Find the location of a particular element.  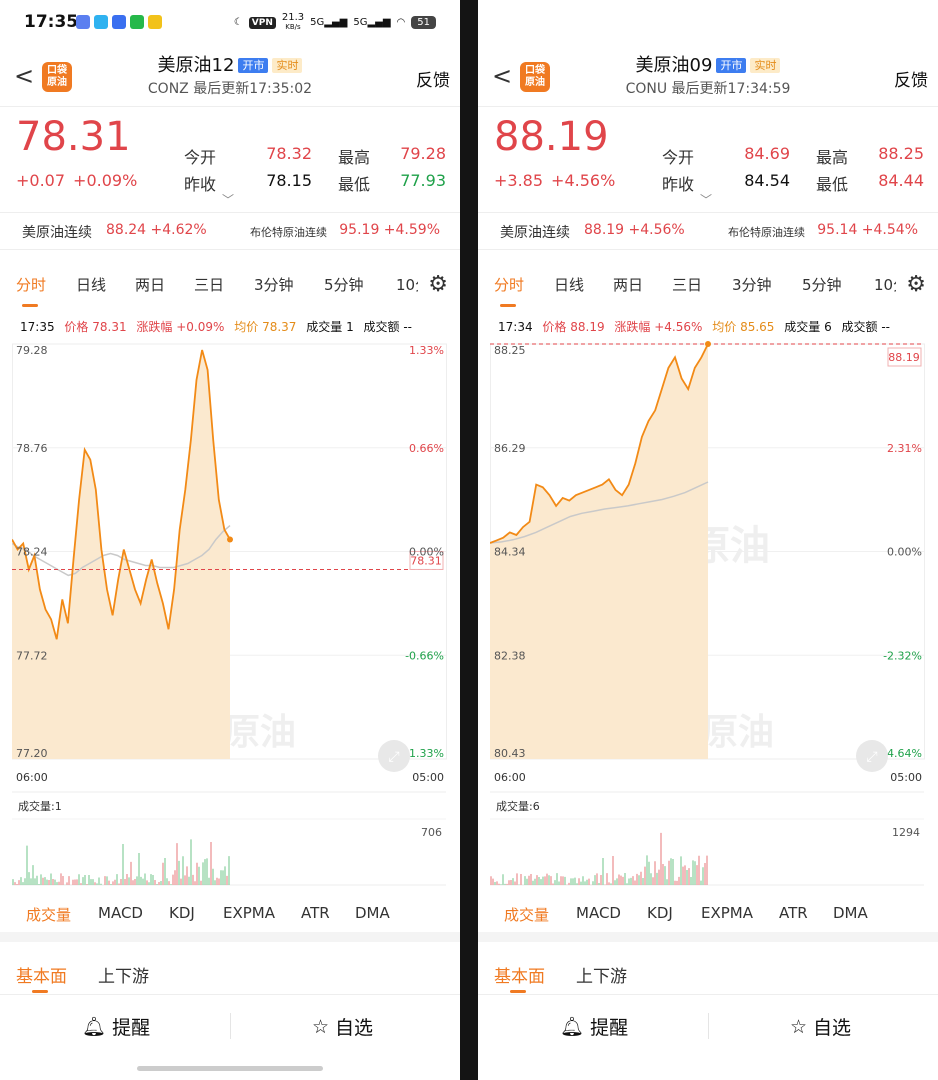

y-percent-label: 2.31% is located at coordinates (904, 448).